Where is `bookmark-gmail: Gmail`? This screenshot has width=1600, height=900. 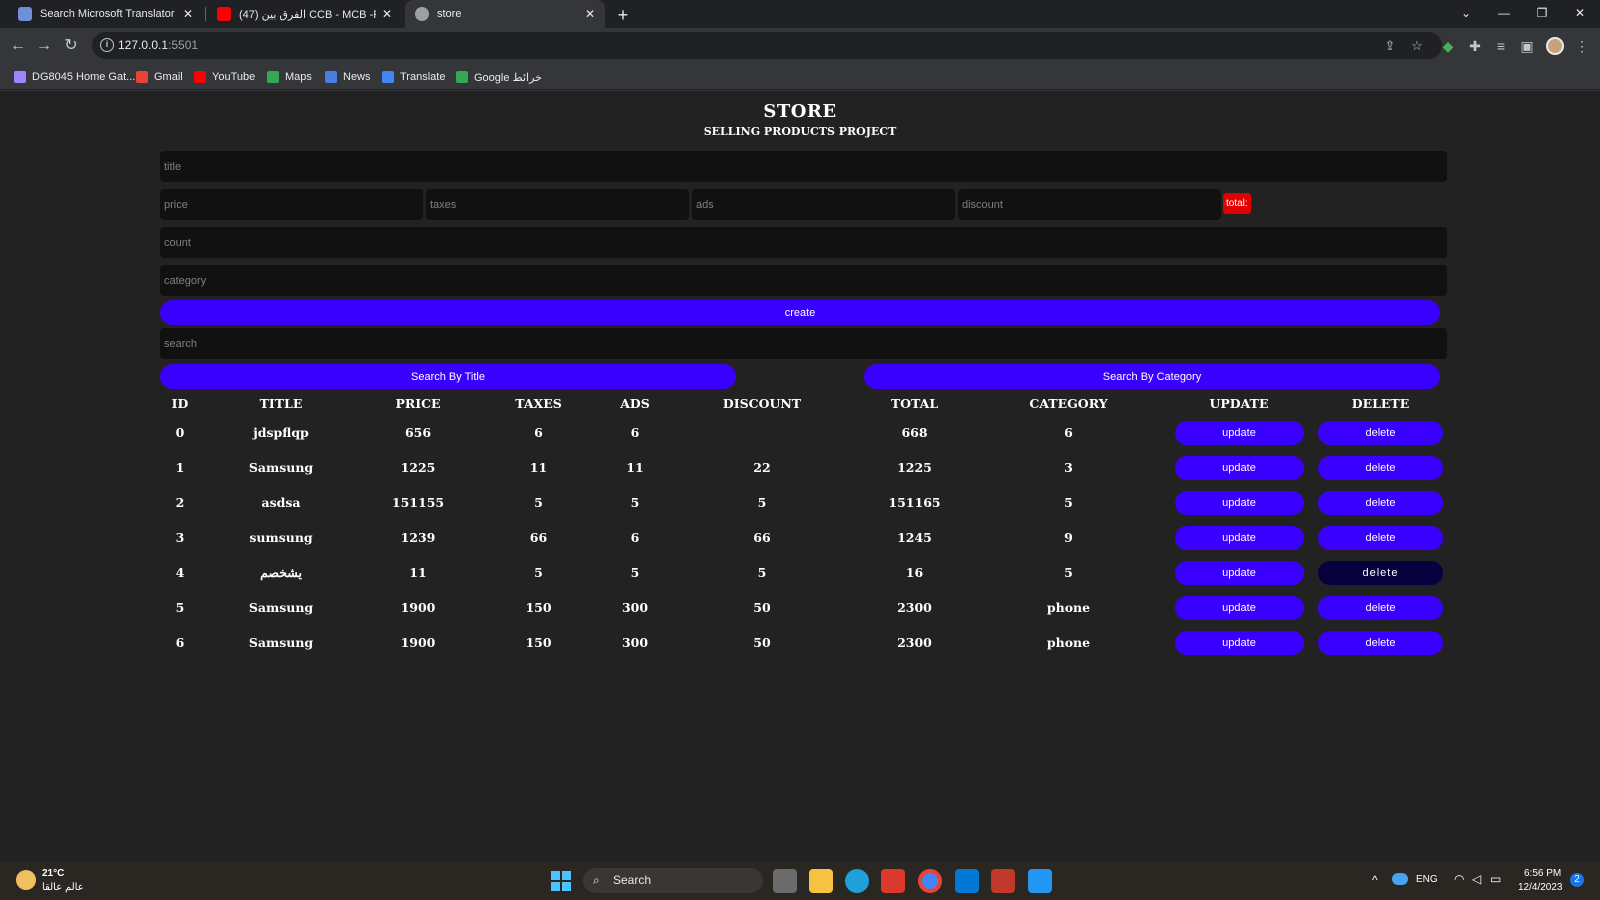 bookmark-gmail: Gmail is located at coordinates (159, 77).